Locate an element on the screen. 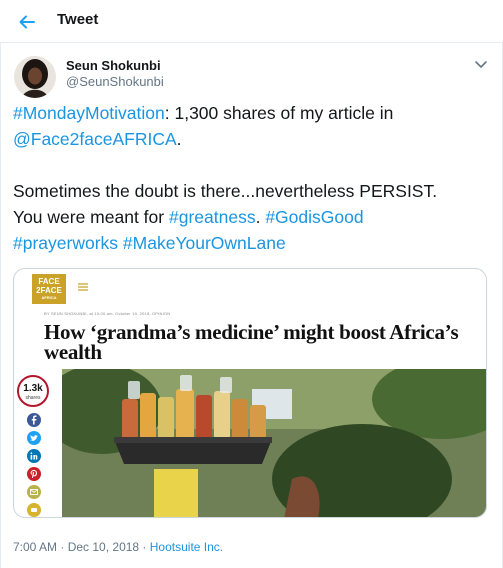  tweet-source-link: Hootsuite Inc. is located at coordinates (186, 547).